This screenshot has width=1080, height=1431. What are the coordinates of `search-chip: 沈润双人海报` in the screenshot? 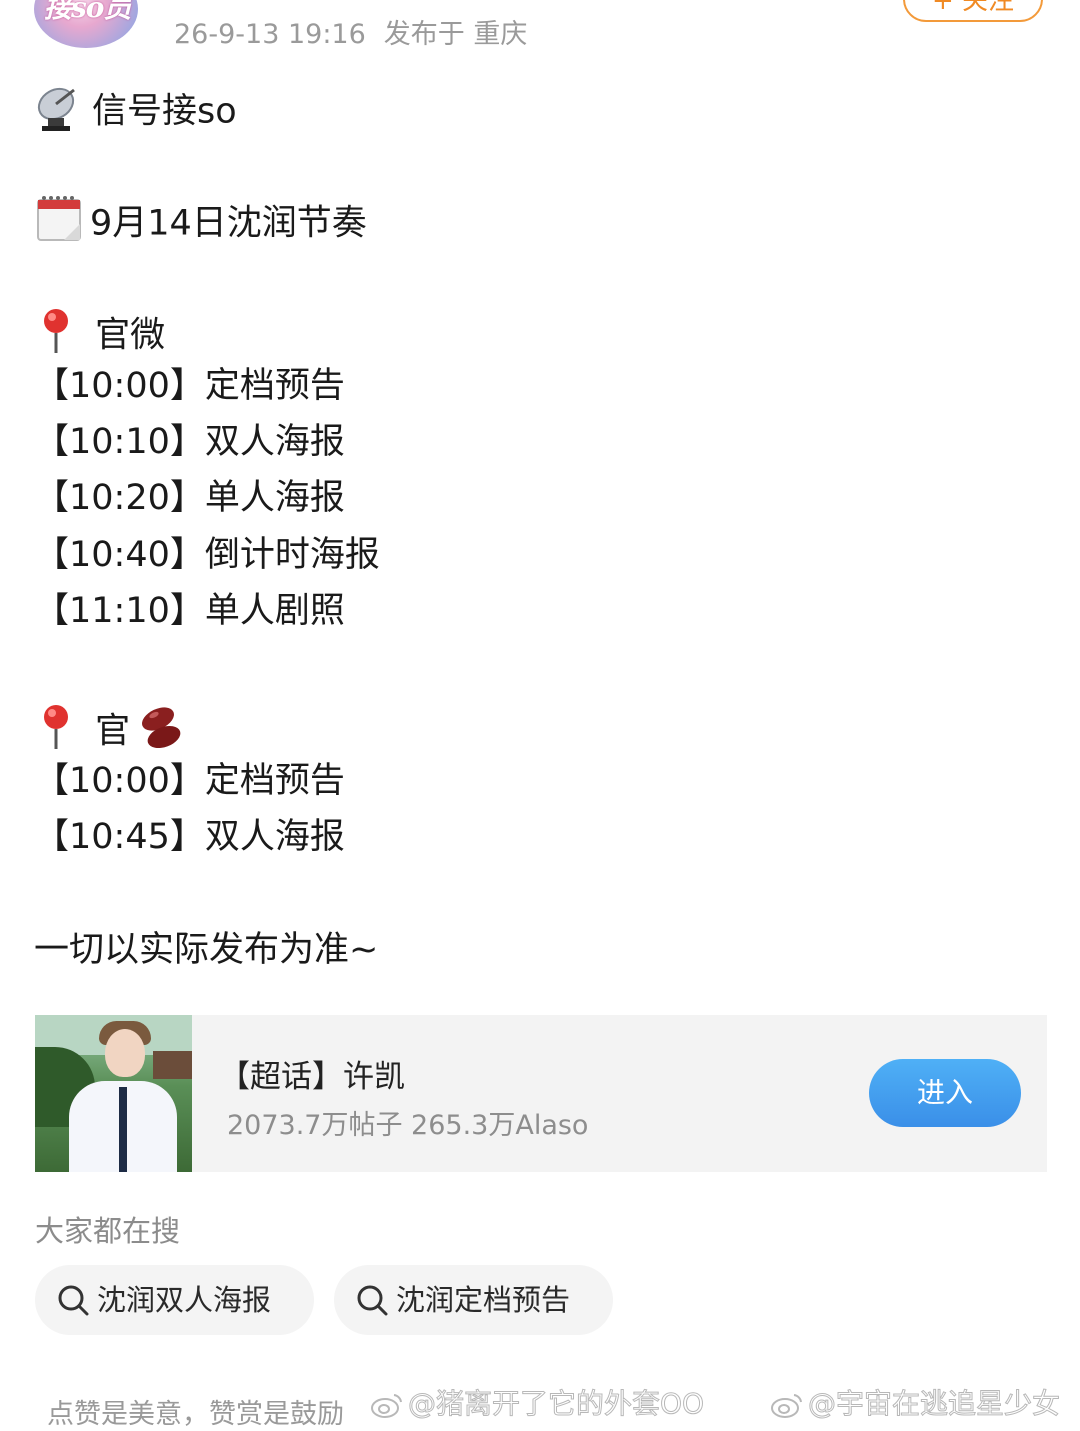 It's located at (174, 1300).